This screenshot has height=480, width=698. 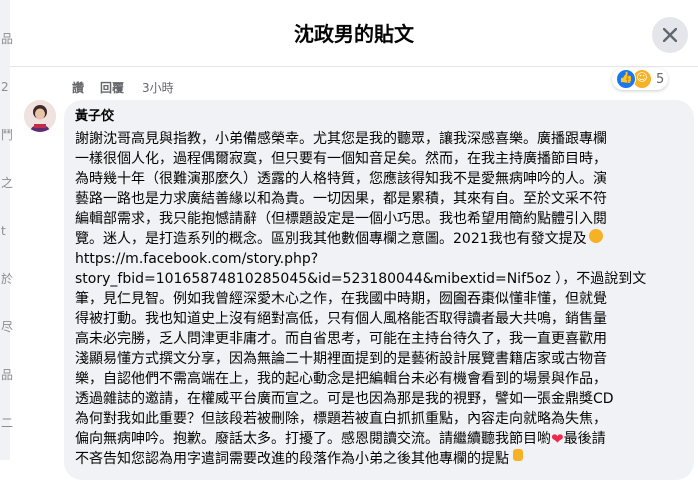 What do you see at coordinates (640, 79) in the screenshot?
I see `reaction-summary: 👍 ☺ 5` at bounding box center [640, 79].